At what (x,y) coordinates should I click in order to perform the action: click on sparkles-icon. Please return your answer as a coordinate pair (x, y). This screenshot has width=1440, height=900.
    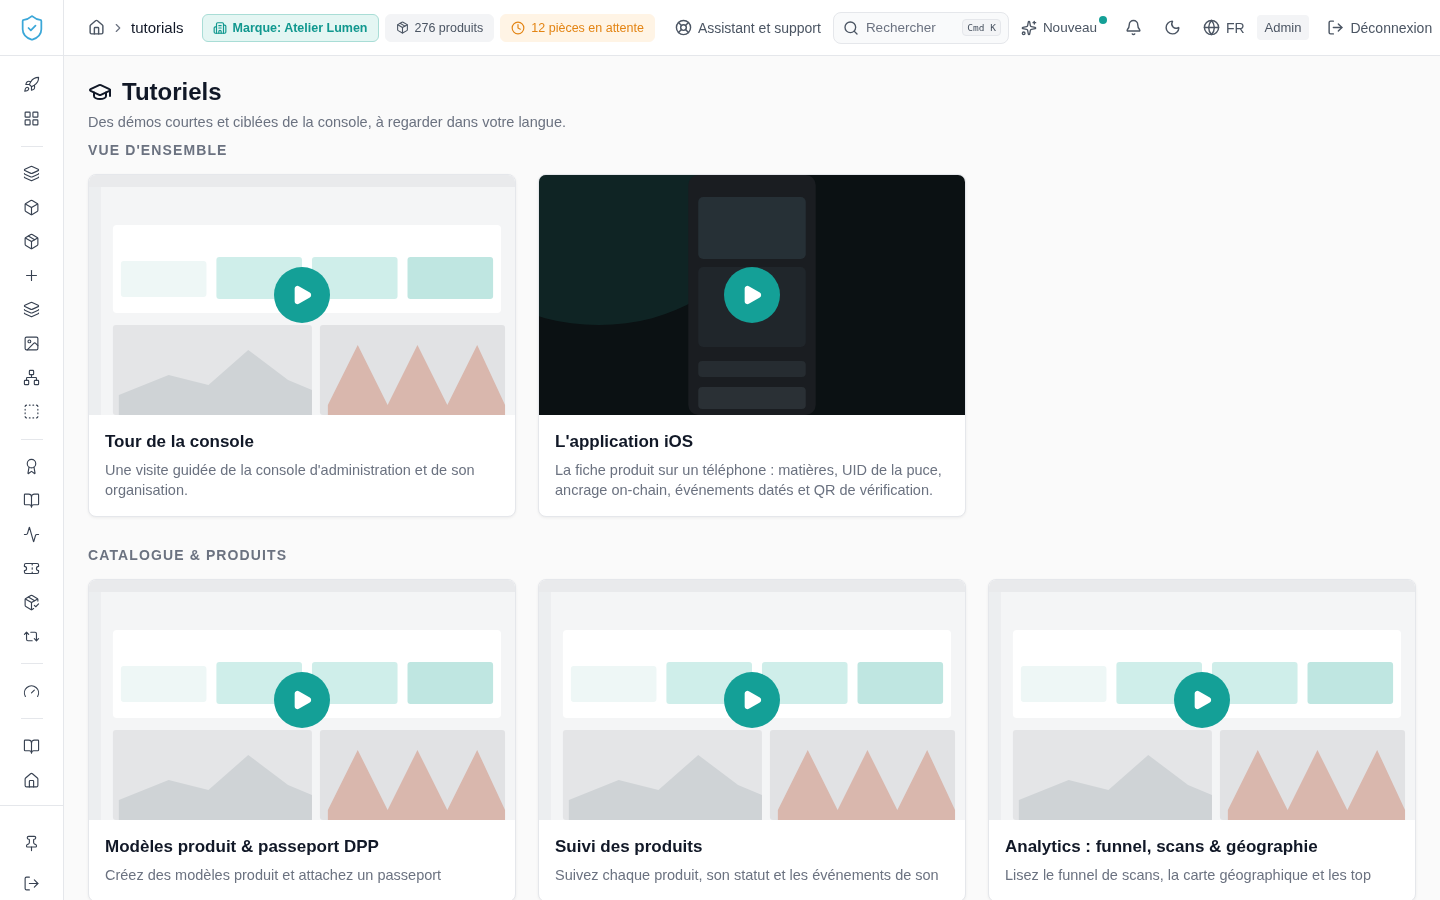
    Looking at the image, I should click on (1028, 27).